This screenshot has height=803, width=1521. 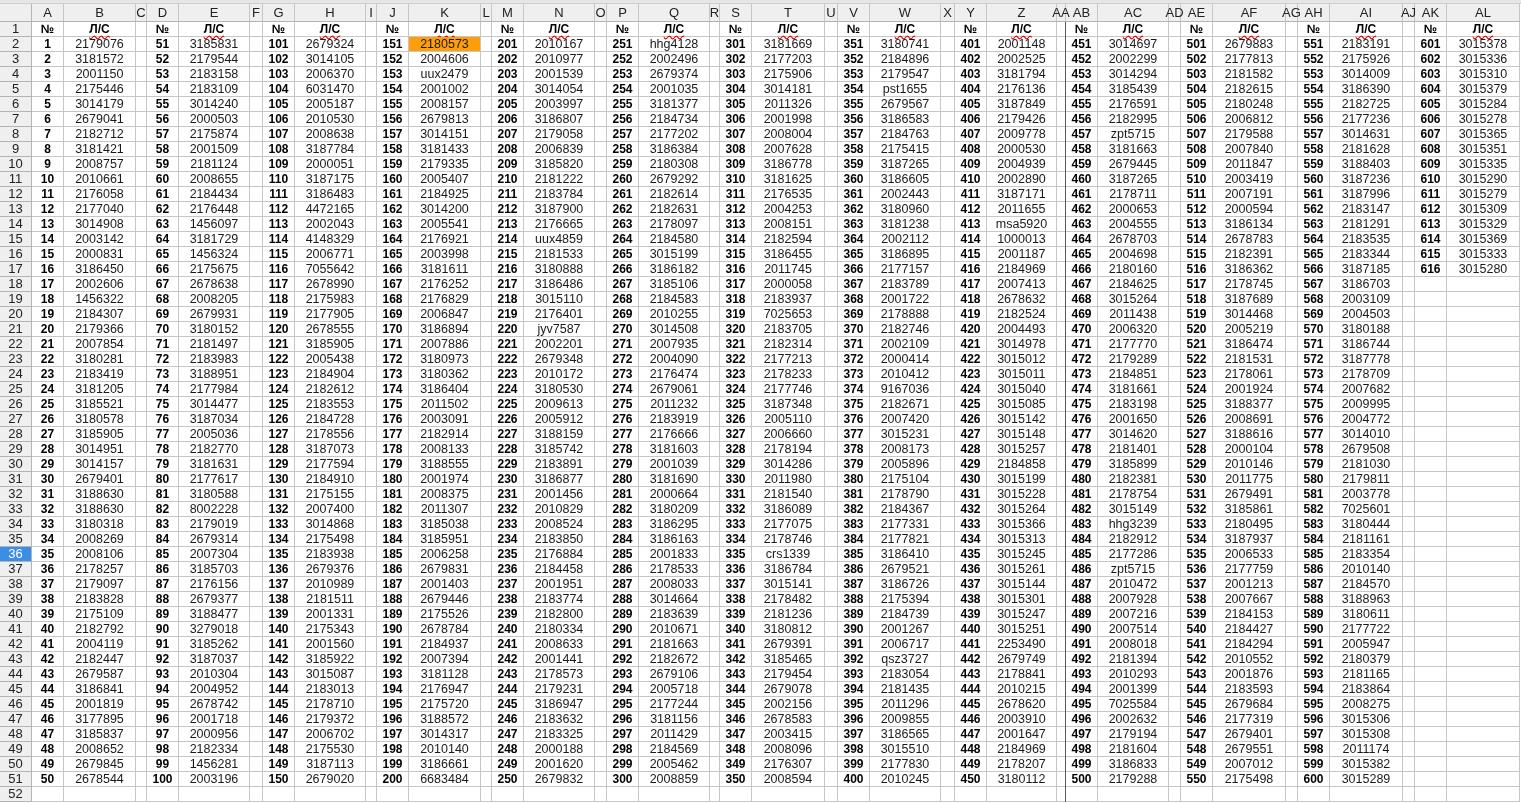 I want to click on row-header: 49, so click(x=16, y=749).